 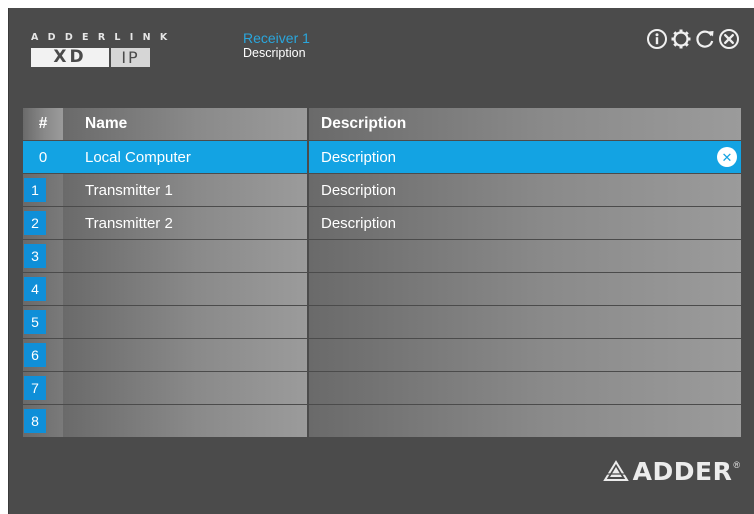 What do you see at coordinates (525, 124) in the screenshot?
I see `column-header-description: Description` at bounding box center [525, 124].